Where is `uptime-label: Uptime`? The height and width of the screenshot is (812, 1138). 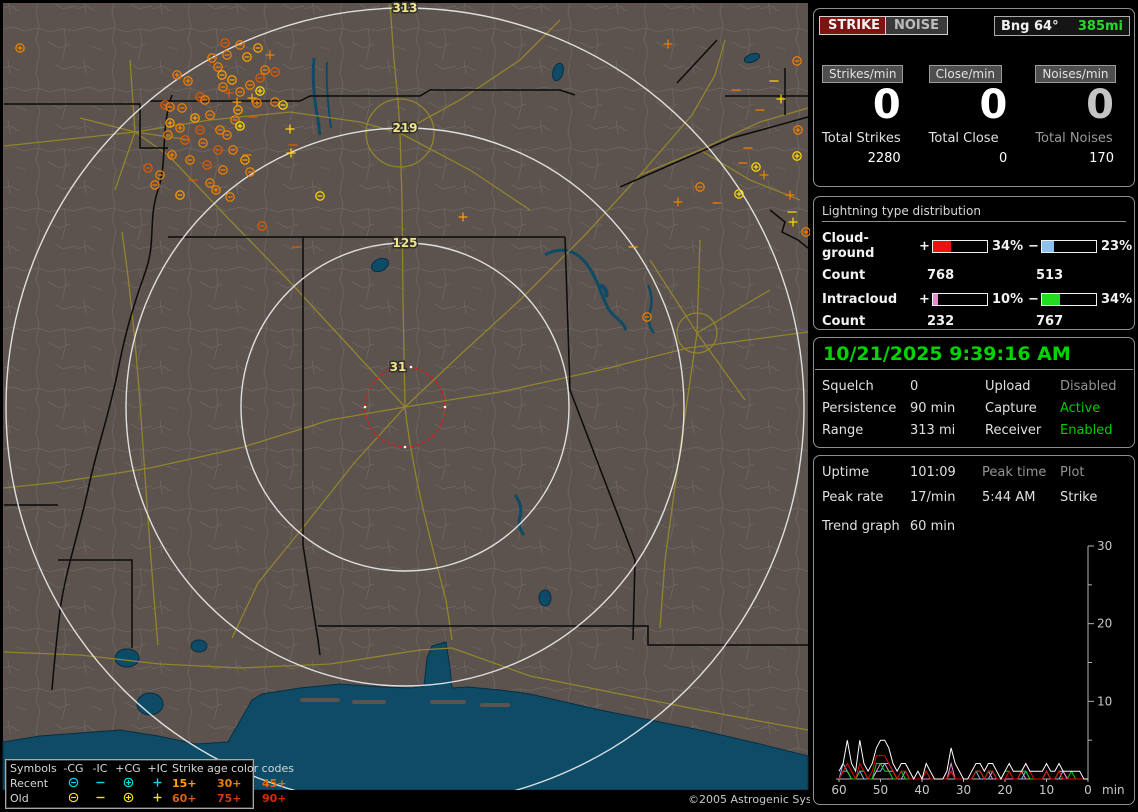
uptime-label: Uptime is located at coordinates (846, 472).